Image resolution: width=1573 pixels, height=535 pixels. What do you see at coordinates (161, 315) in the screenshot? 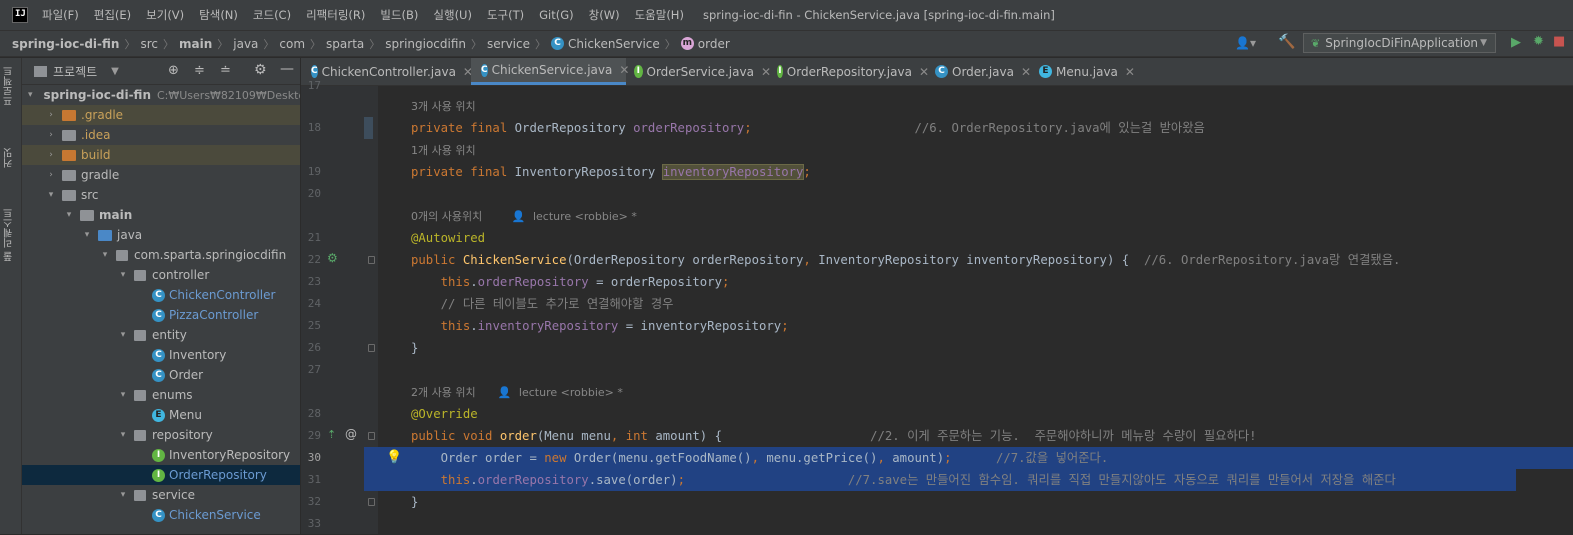
I see `tree-item-pizzacontroller: C PizzaController` at bounding box center [161, 315].